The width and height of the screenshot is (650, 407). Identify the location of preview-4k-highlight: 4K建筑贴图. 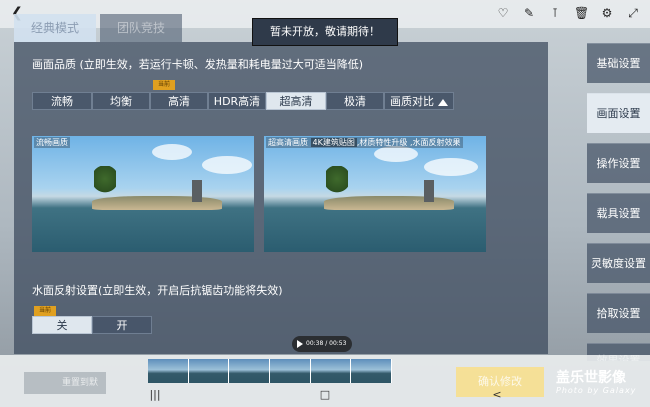
(333, 142).